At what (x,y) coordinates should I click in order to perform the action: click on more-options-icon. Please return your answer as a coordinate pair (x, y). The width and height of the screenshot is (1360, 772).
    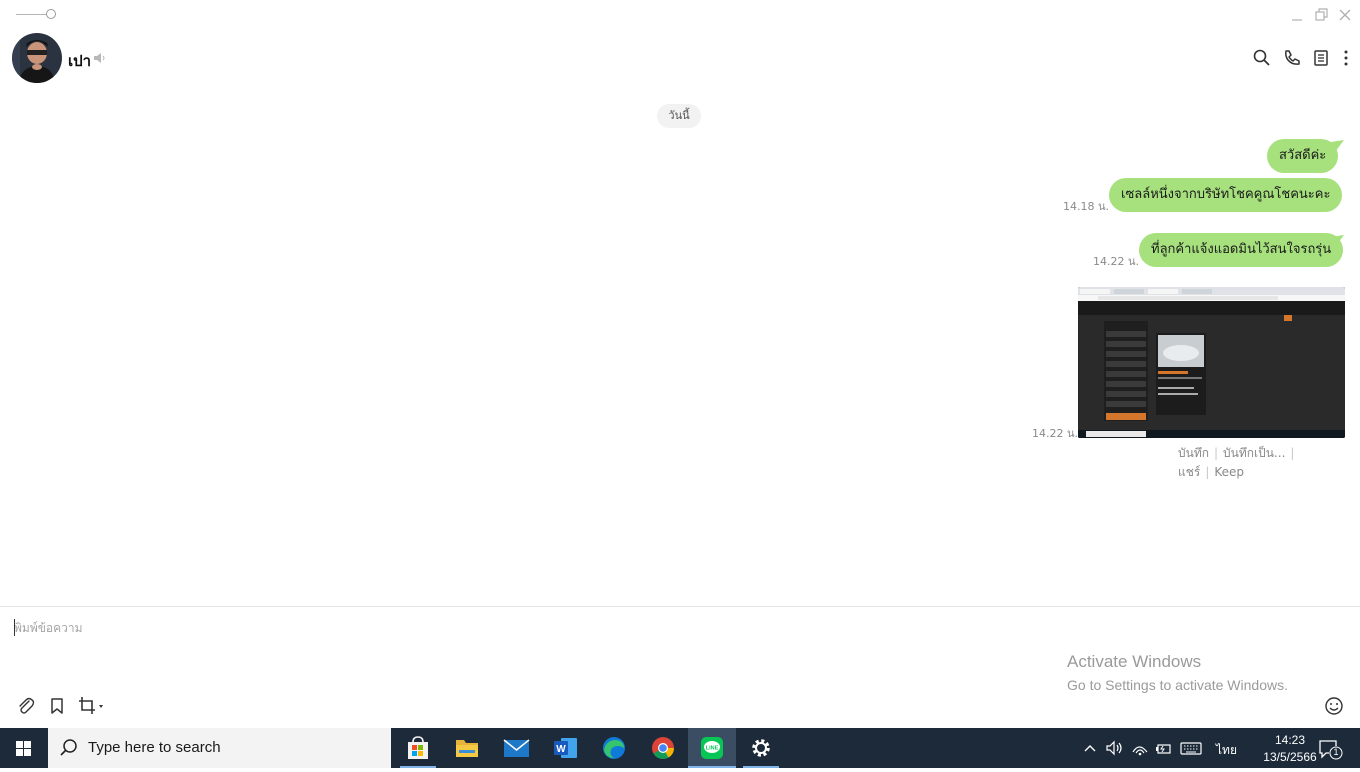
    Looking at the image, I should click on (1346, 58).